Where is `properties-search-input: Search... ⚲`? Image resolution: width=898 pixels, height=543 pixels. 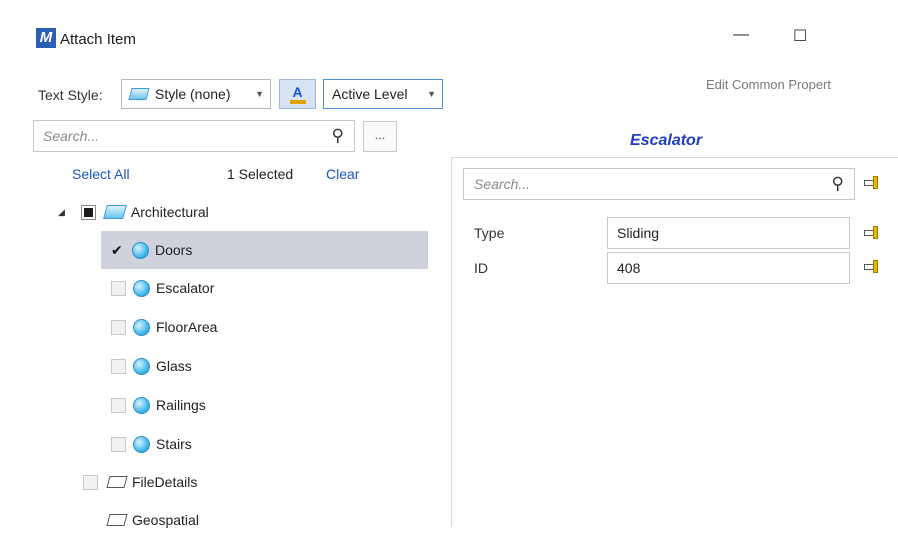
properties-search-input: Search... ⚲ is located at coordinates (659, 184).